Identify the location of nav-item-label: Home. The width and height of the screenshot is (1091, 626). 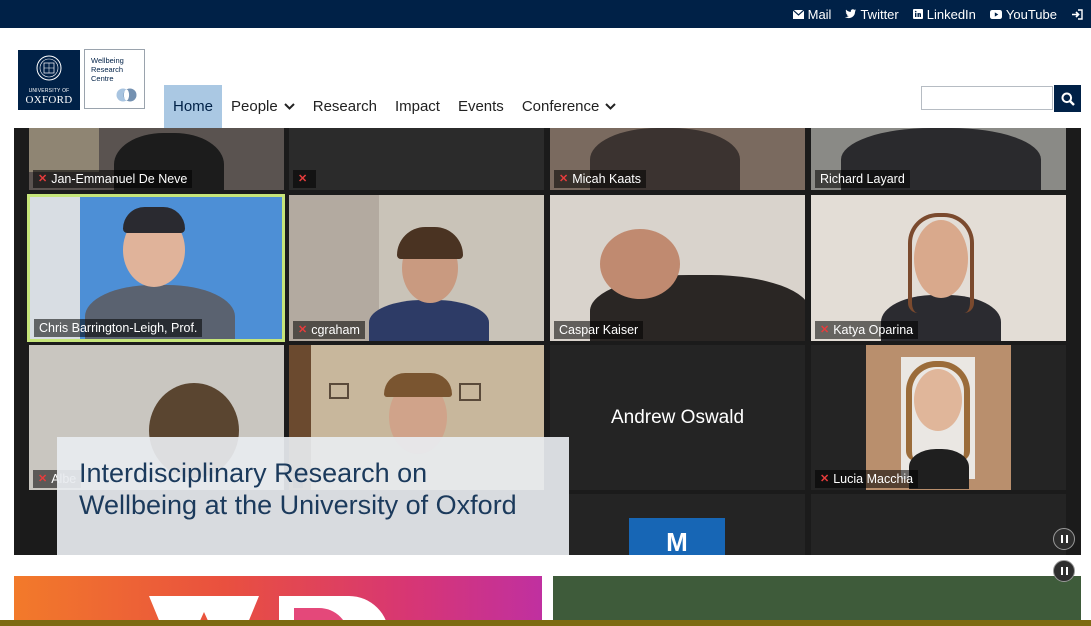
(193, 106).